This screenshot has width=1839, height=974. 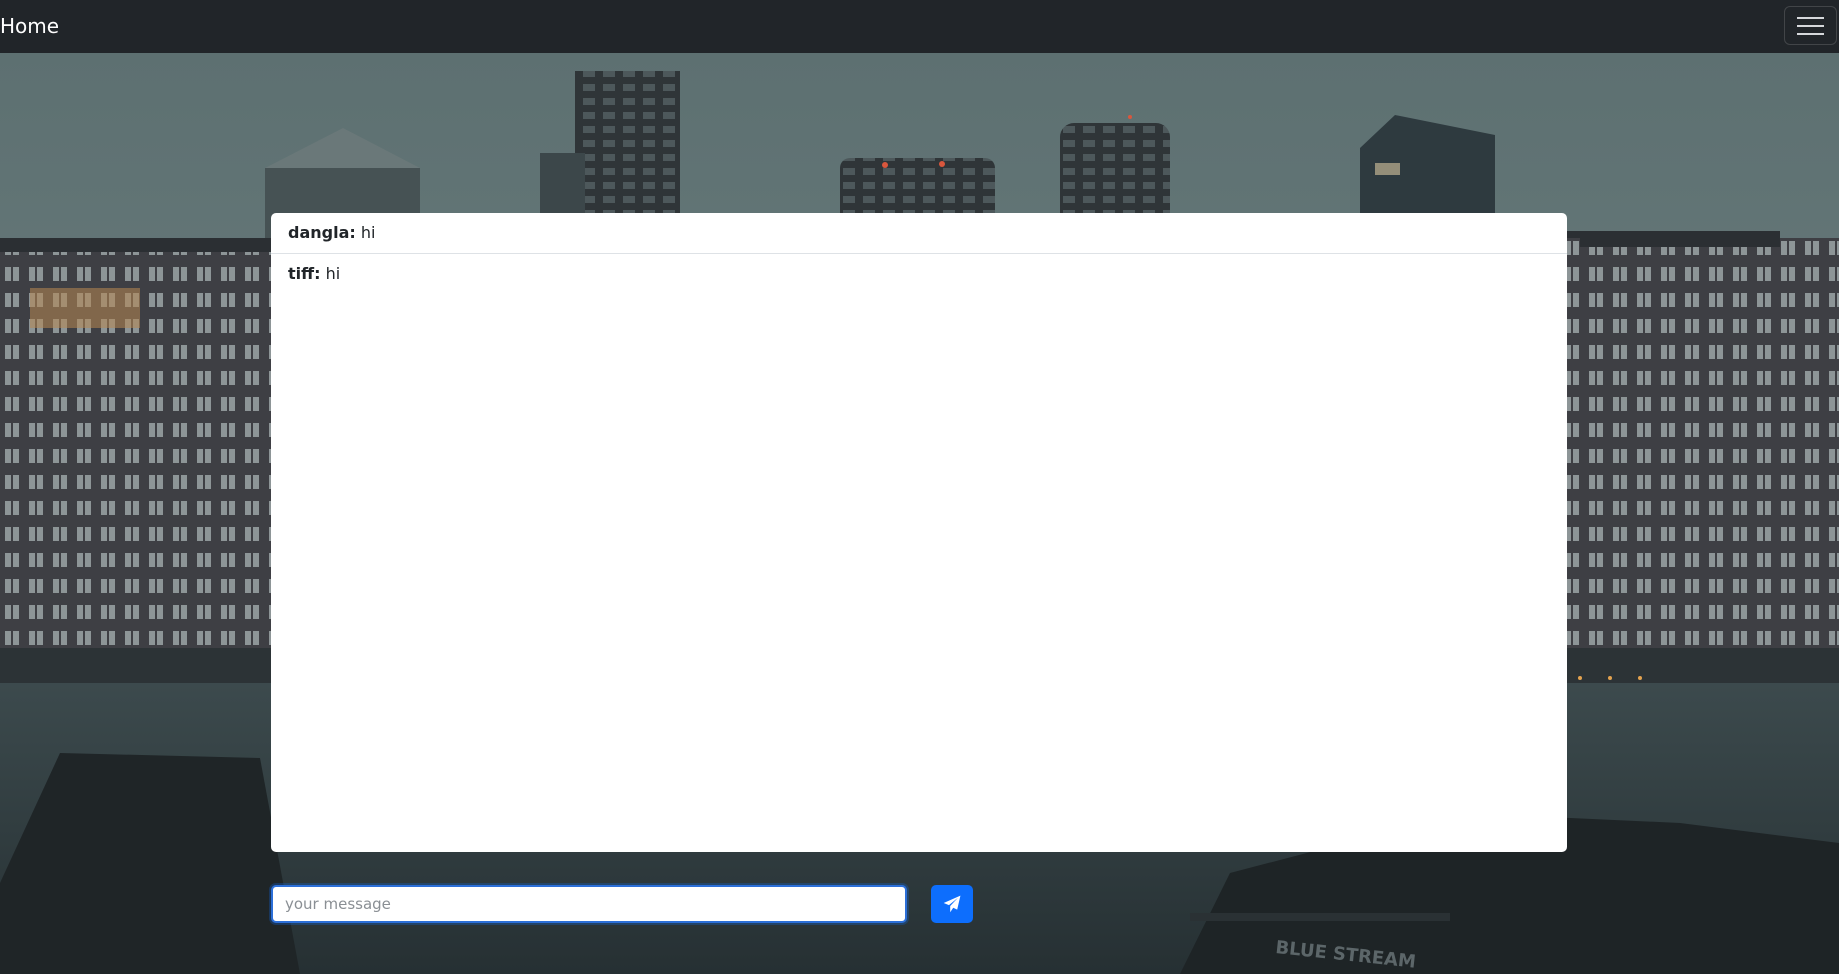 I want to click on chat-message: dangla: hi, so click(x=919, y=233).